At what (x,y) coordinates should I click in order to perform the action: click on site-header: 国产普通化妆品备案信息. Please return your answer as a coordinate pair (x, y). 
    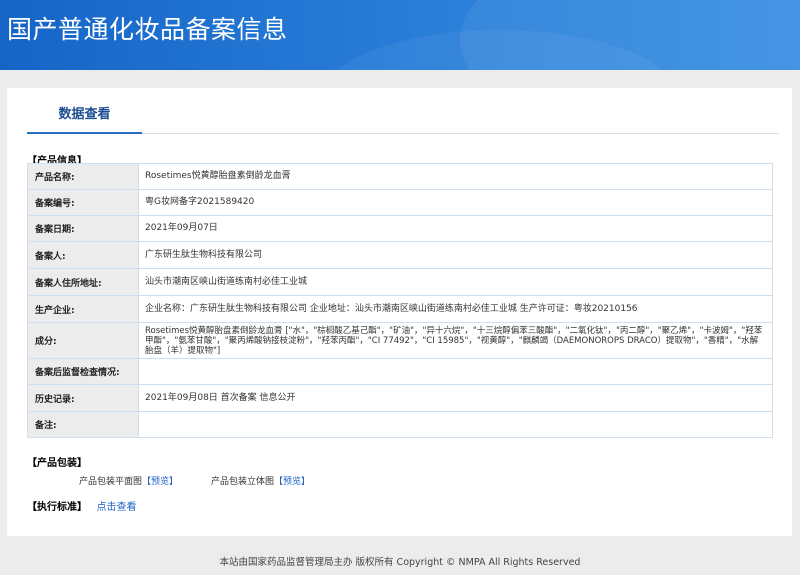
    Looking at the image, I should click on (400, 35).